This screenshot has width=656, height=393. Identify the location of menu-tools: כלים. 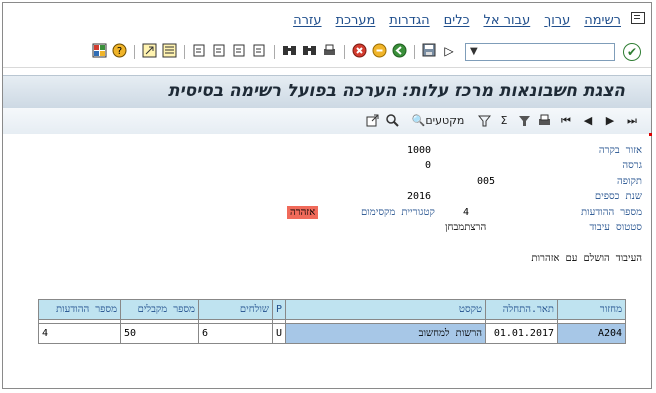
(457, 20).